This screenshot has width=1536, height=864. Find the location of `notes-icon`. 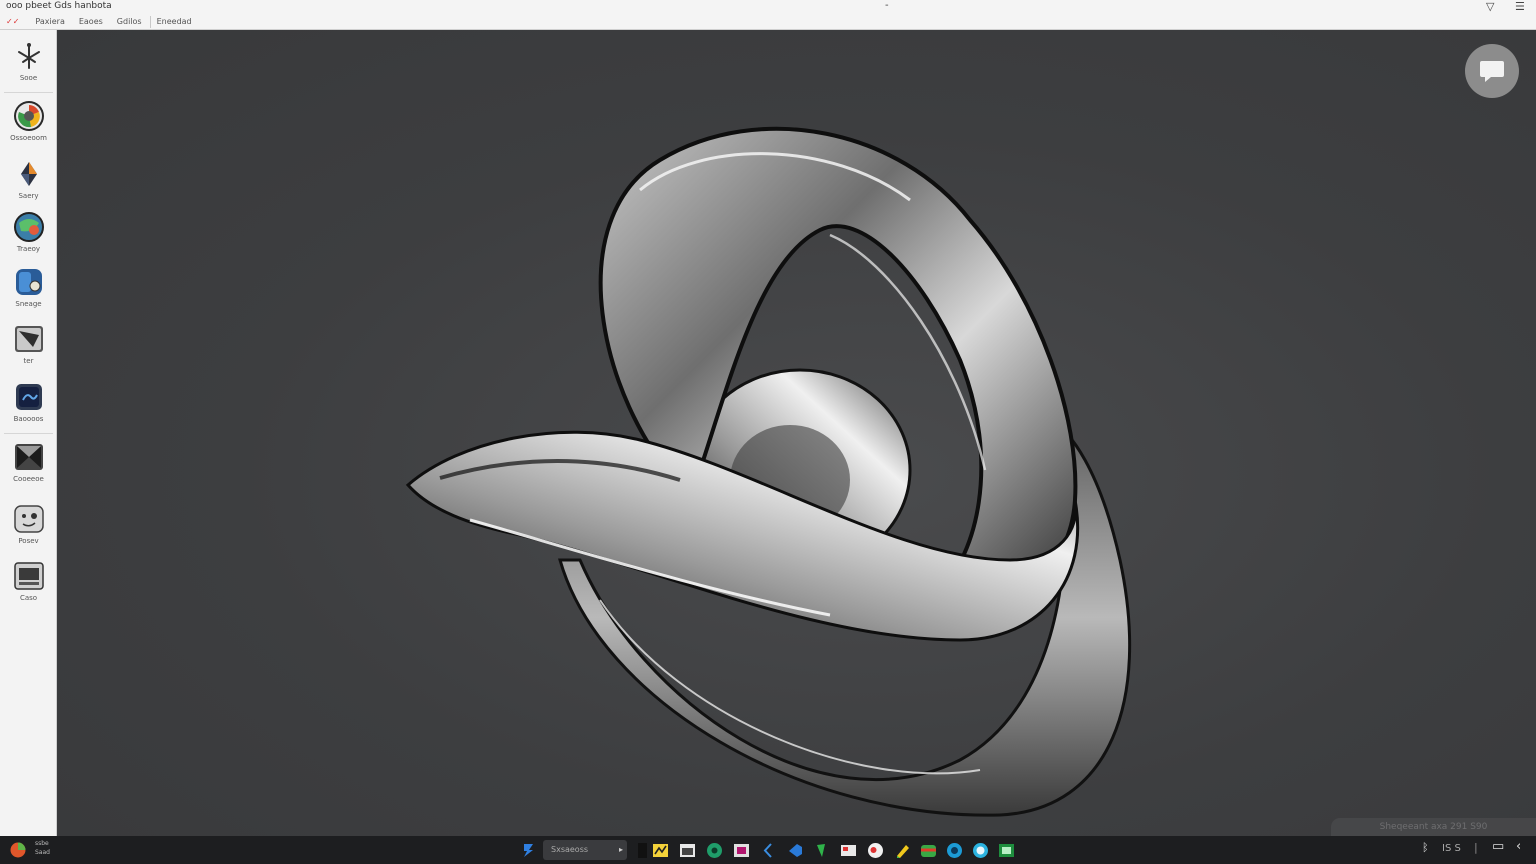

notes-icon is located at coordinates (660, 850).